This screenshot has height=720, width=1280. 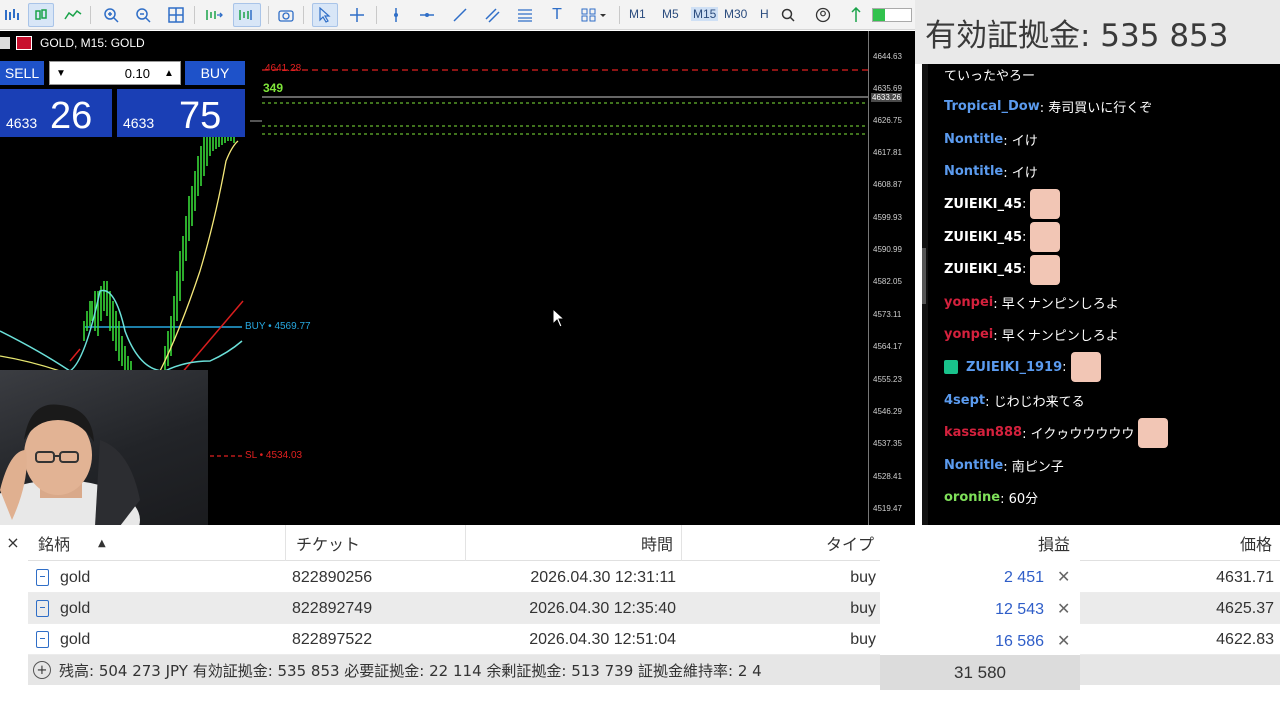 What do you see at coordinates (176, 15) in the screenshot?
I see `grid-icon` at bounding box center [176, 15].